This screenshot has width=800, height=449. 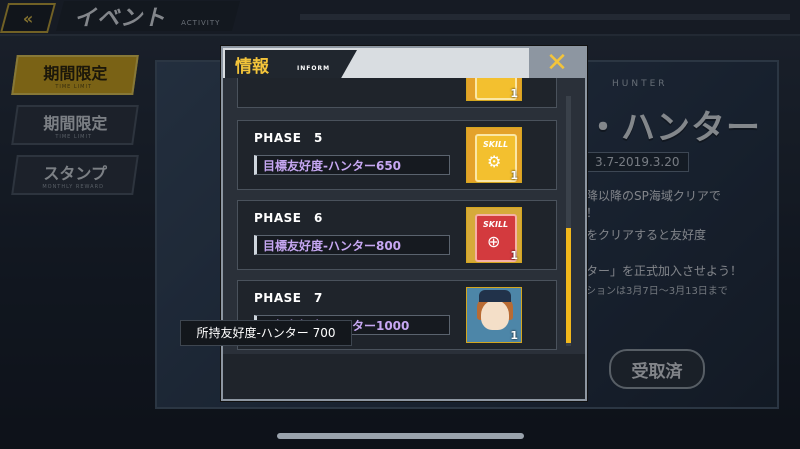 I want to click on skill-book-gold-icon: SKILL ⚙ 1, so click(x=494, y=155).